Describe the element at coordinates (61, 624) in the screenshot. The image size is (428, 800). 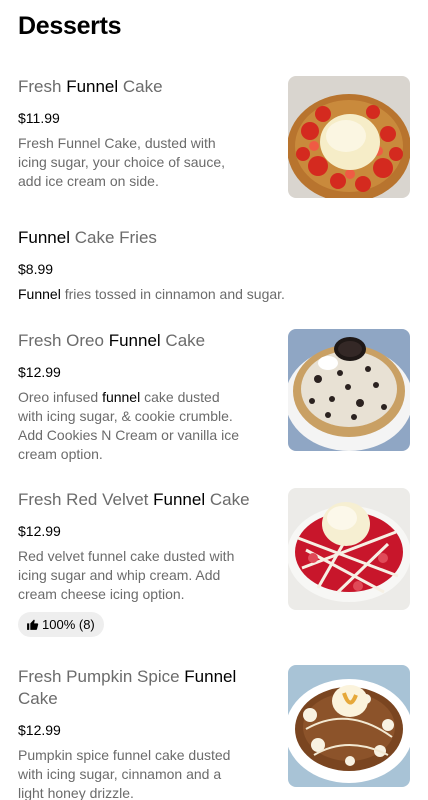
I see `rating-badge: 100% (8)` at that location.